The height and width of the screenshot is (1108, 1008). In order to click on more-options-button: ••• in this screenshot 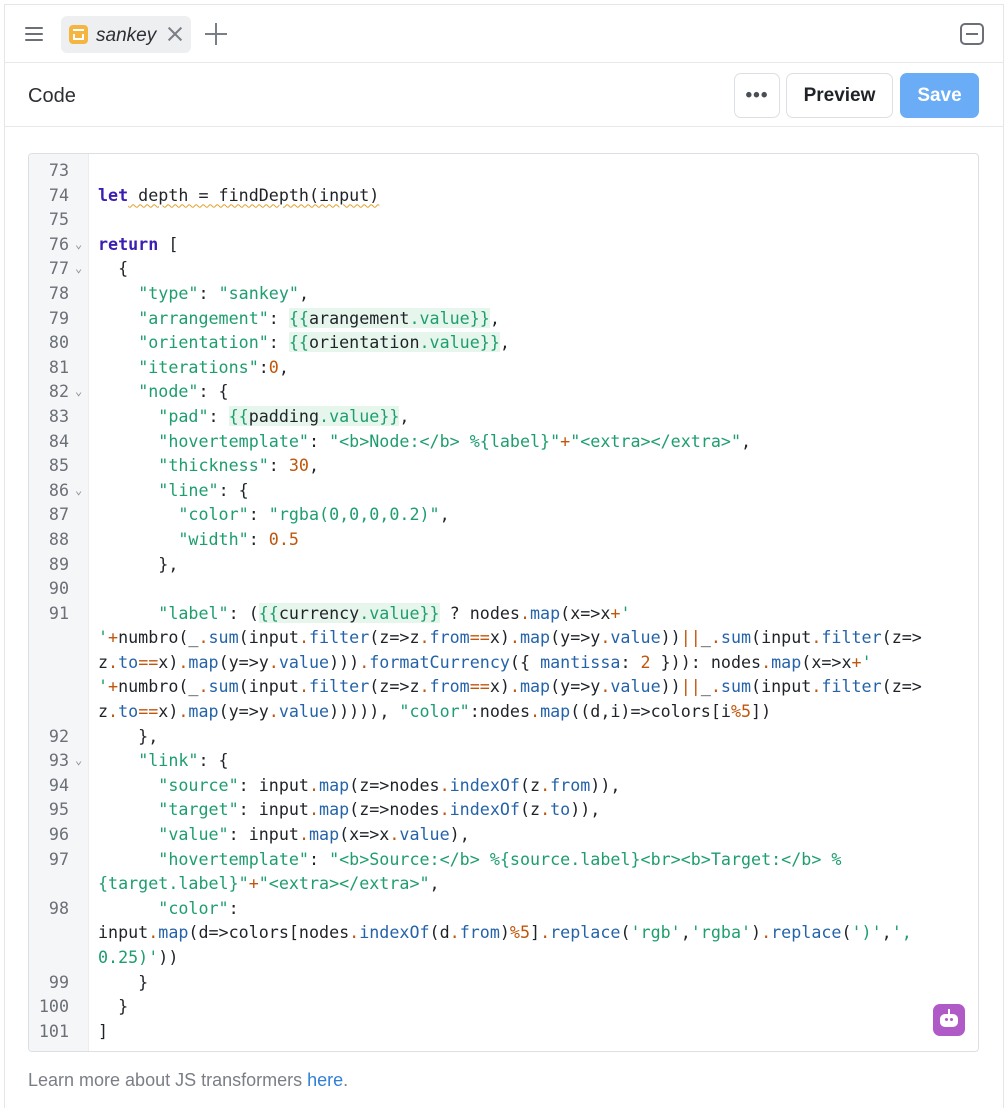, I will do `click(757, 95)`.